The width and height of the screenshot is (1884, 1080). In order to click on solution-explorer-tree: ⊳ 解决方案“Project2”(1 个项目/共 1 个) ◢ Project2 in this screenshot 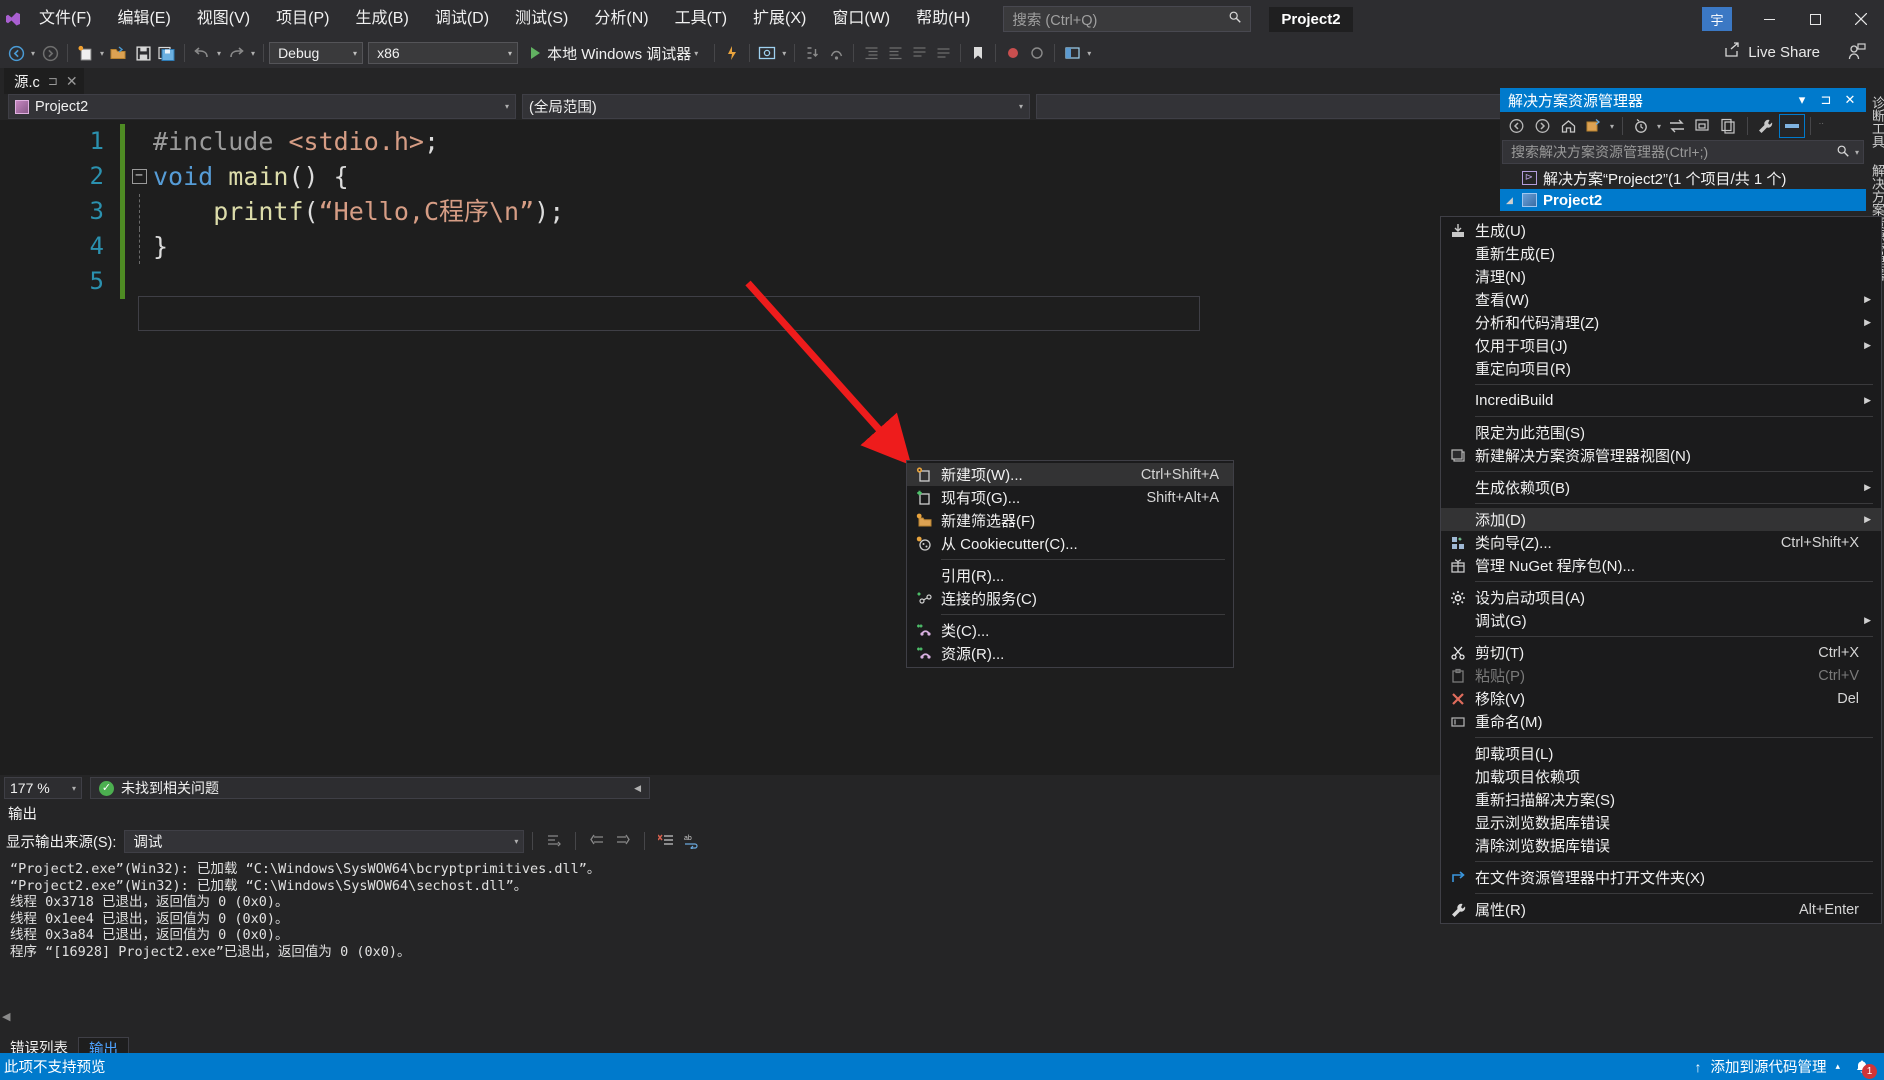, I will do `click(1683, 189)`.